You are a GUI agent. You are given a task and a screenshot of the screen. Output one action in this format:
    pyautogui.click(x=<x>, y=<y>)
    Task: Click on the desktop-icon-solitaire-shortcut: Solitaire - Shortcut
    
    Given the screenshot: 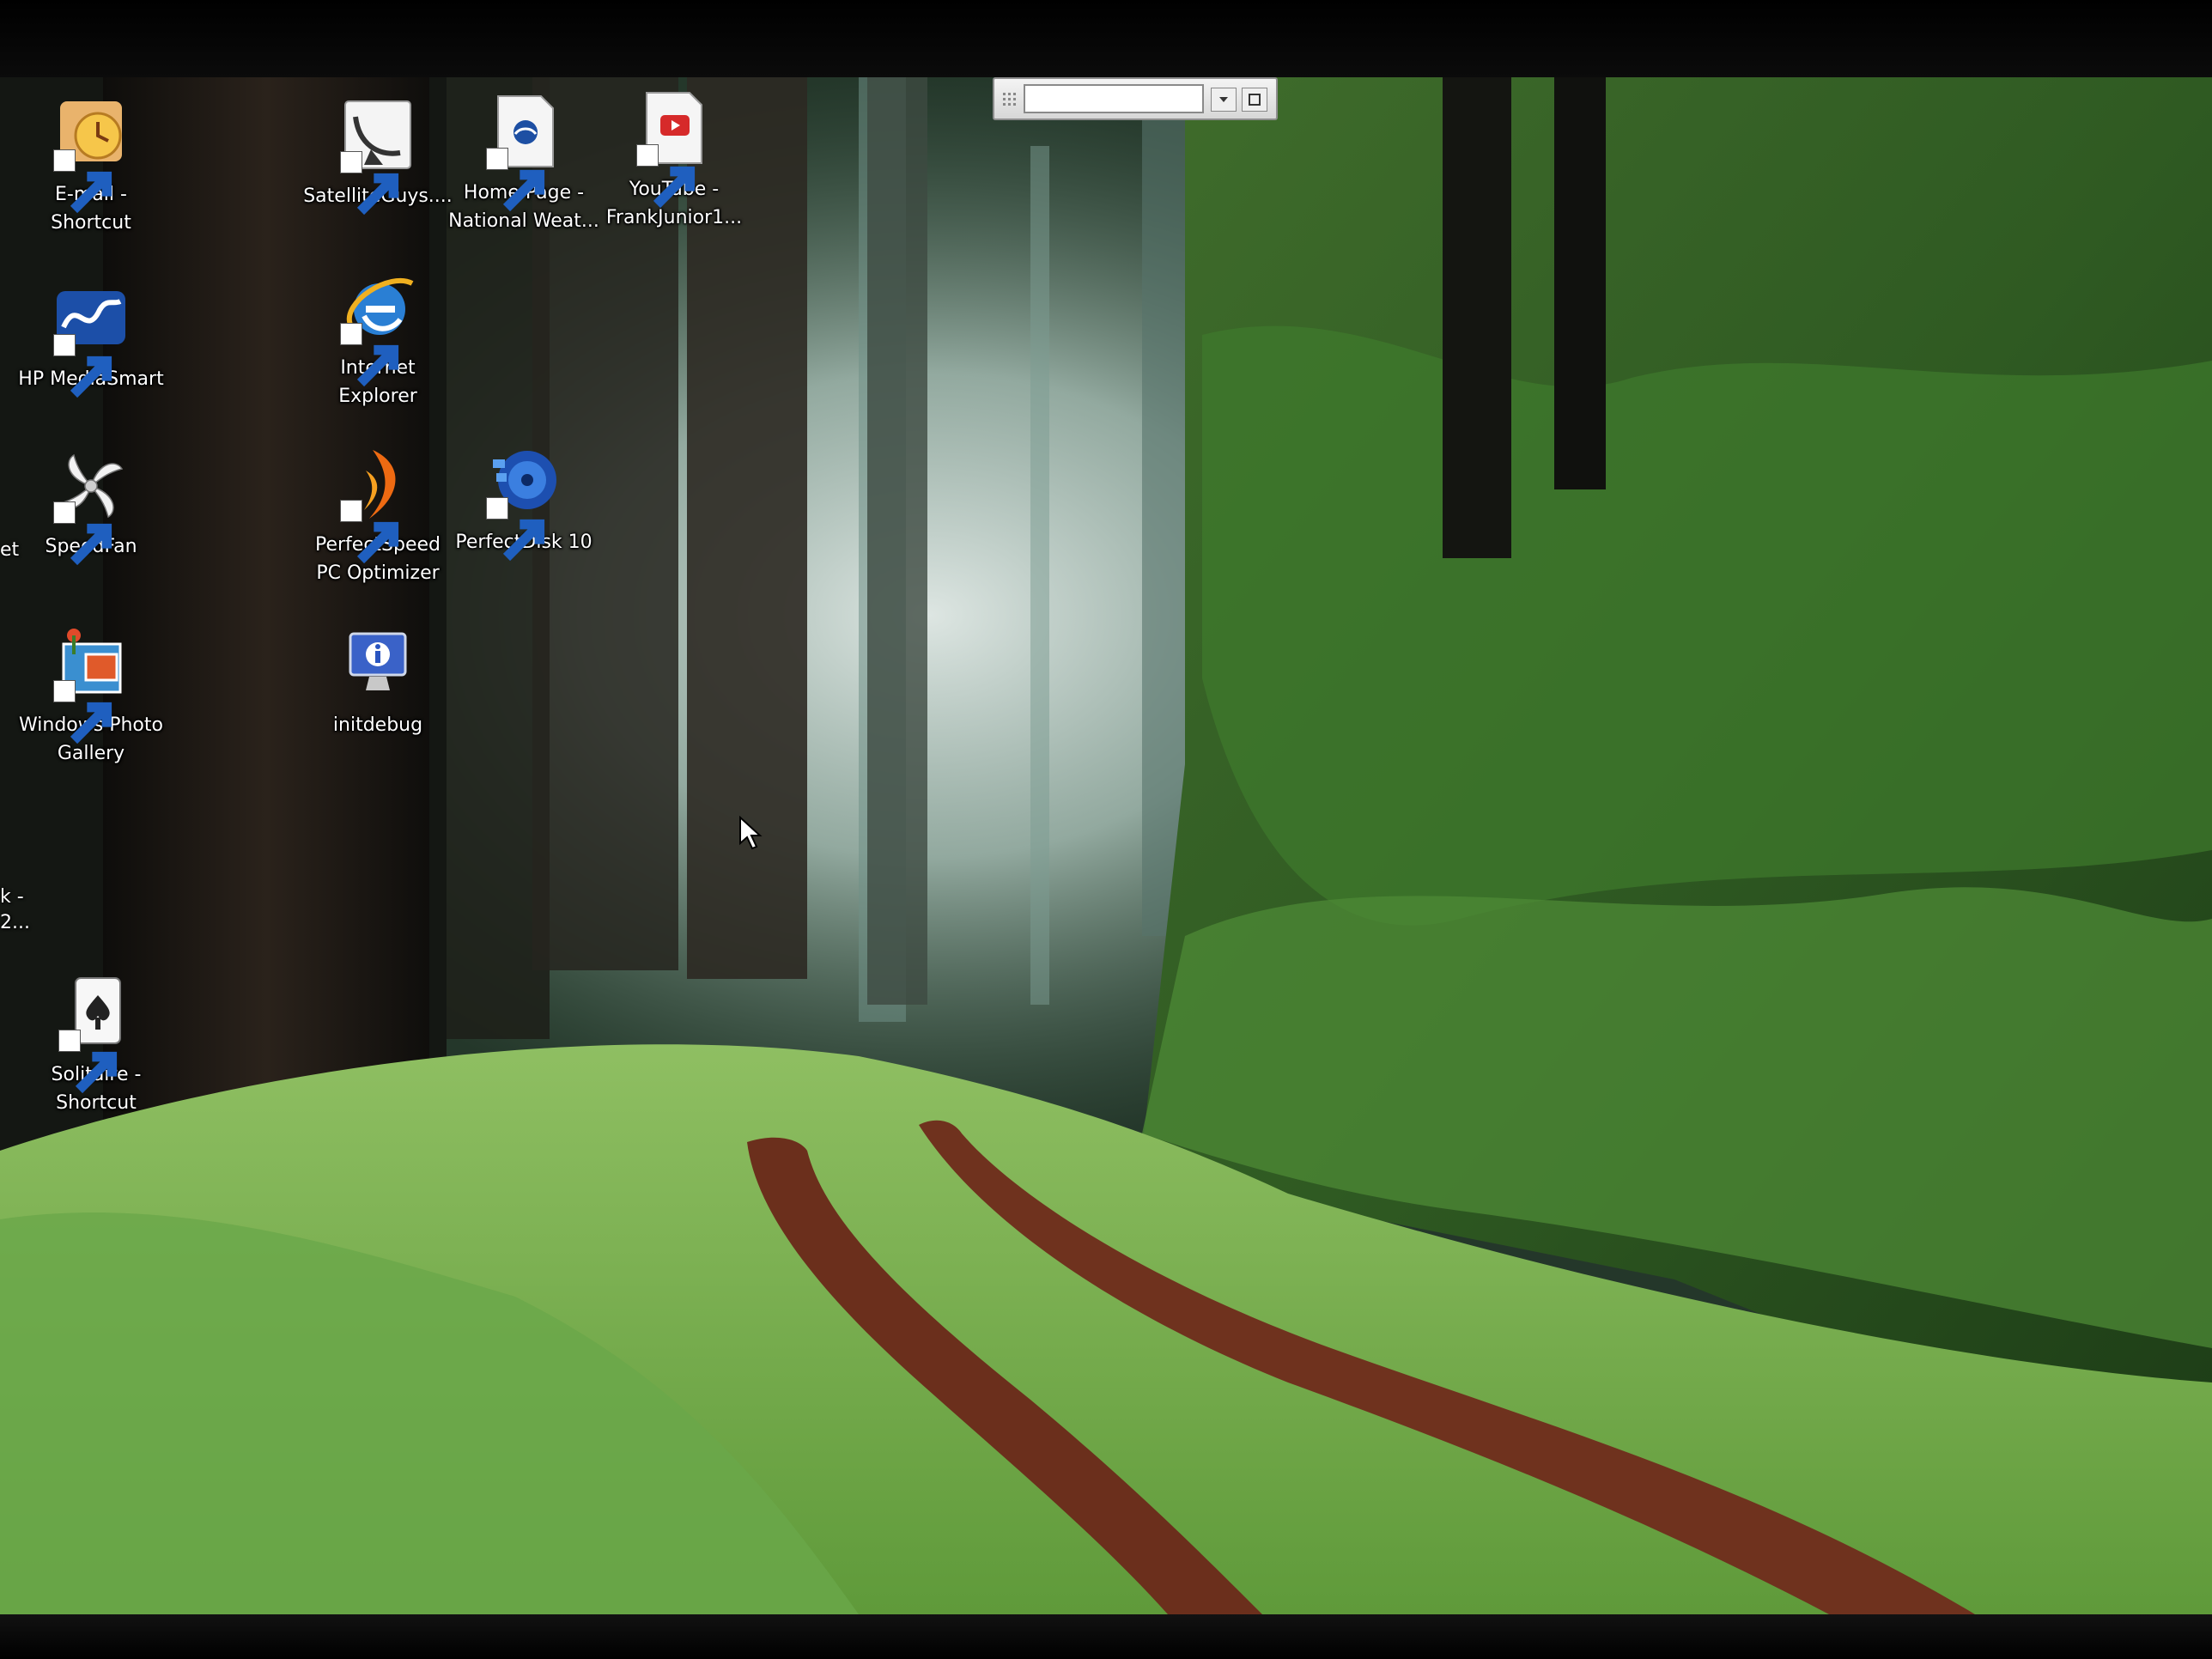 What is the action you would take?
    pyautogui.click(x=96, y=1046)
    